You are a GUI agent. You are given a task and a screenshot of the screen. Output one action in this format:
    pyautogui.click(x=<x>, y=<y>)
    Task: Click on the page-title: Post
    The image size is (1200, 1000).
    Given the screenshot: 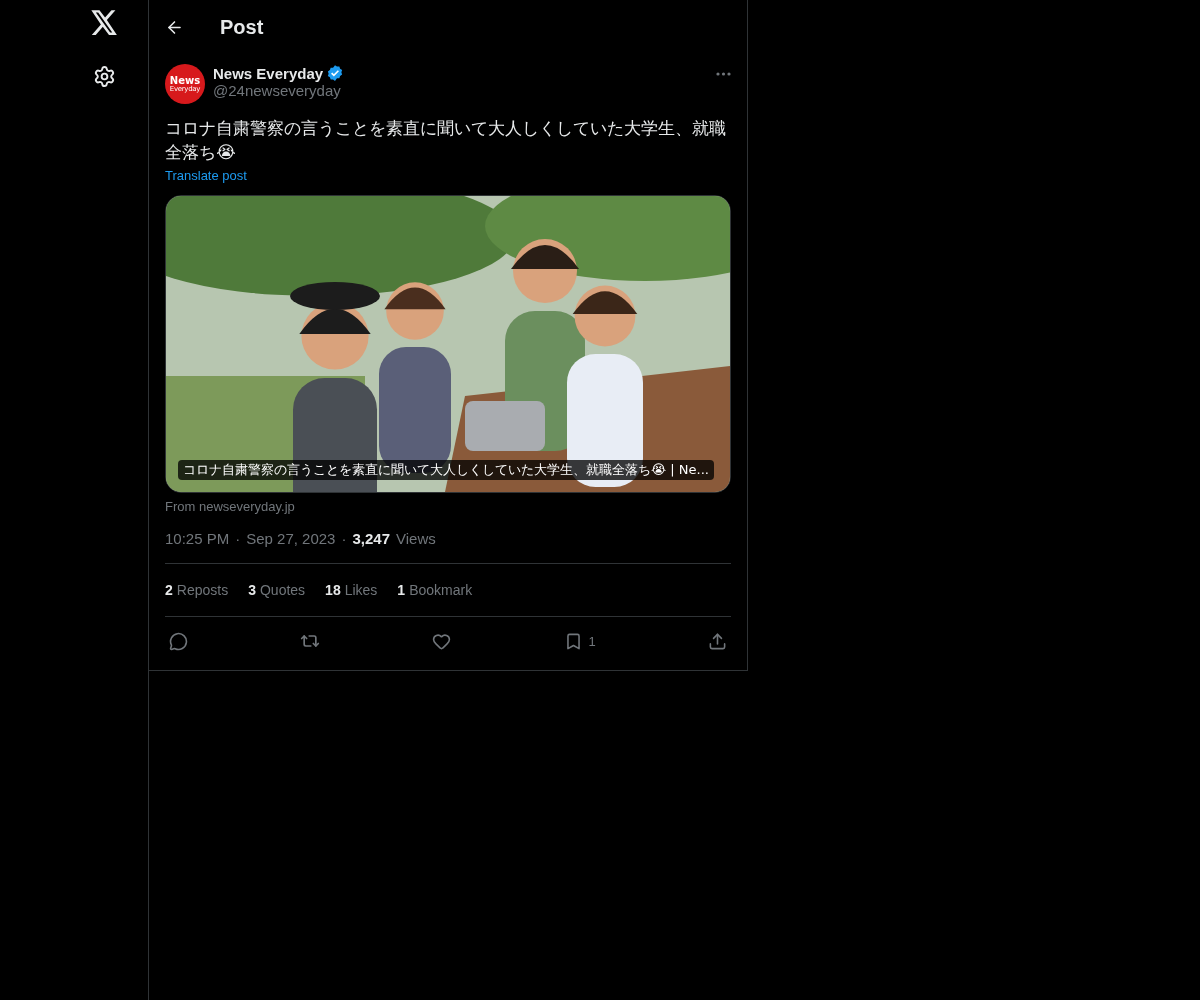 What is the action you would take?
    pyautogui.click(x=242, y=27)
    